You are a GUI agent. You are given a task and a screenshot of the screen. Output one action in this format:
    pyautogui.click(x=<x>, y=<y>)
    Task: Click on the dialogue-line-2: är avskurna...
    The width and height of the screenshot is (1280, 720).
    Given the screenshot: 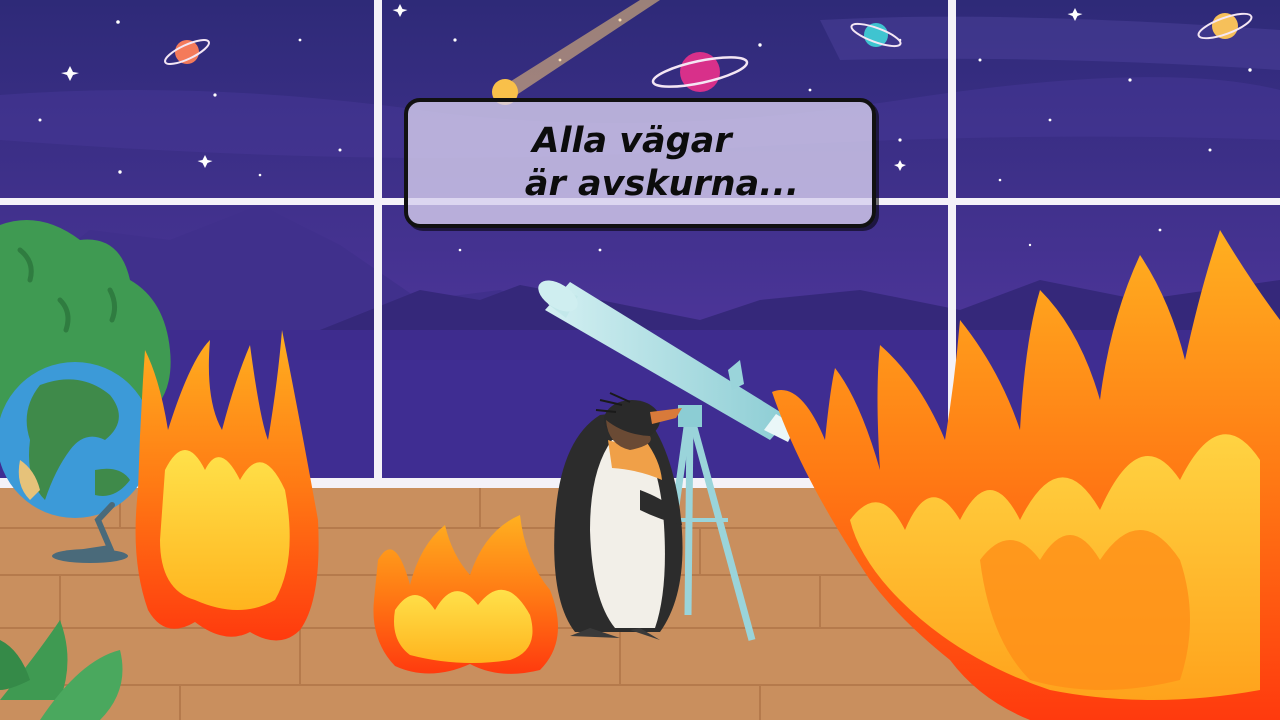 What is the action you would take?
    pyautogui.click(x=662, y=184)
    